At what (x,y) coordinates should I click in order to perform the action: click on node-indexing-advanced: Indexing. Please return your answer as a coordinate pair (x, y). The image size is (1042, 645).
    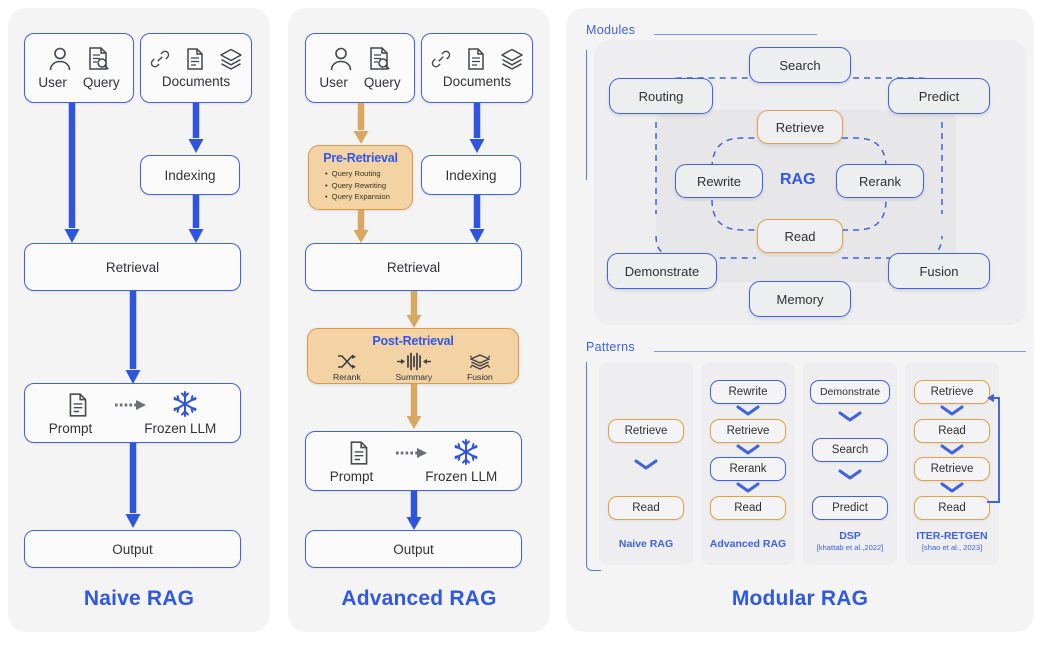
    Looking at the image, I should click on (471, 175).